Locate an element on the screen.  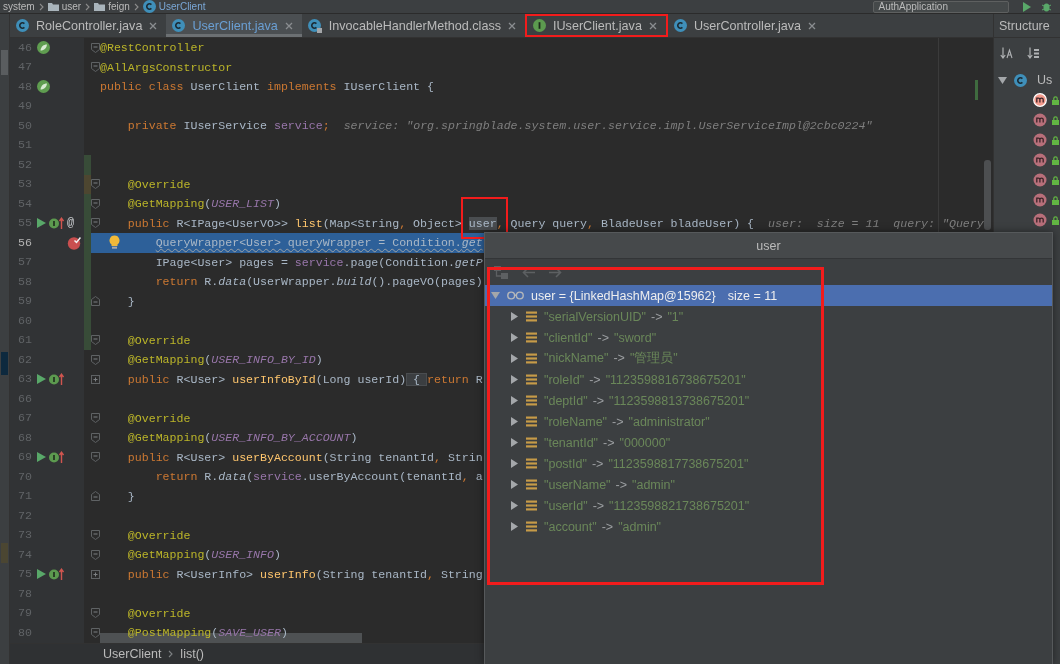
tree-item: Us is located at coordinates (1027, 80).